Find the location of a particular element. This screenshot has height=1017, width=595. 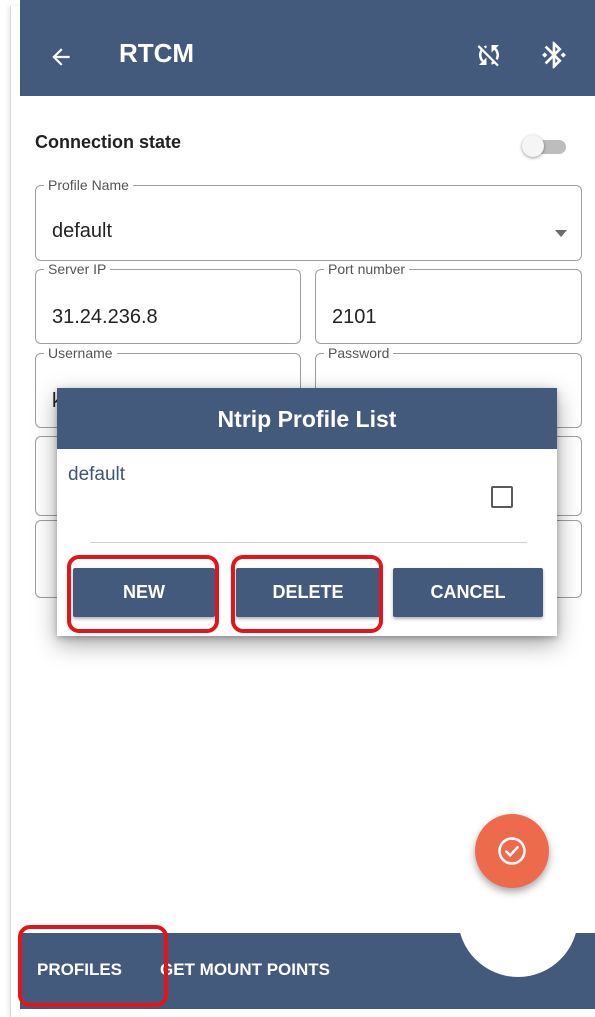

check-circle-icon is located at coordinates (512, 851).